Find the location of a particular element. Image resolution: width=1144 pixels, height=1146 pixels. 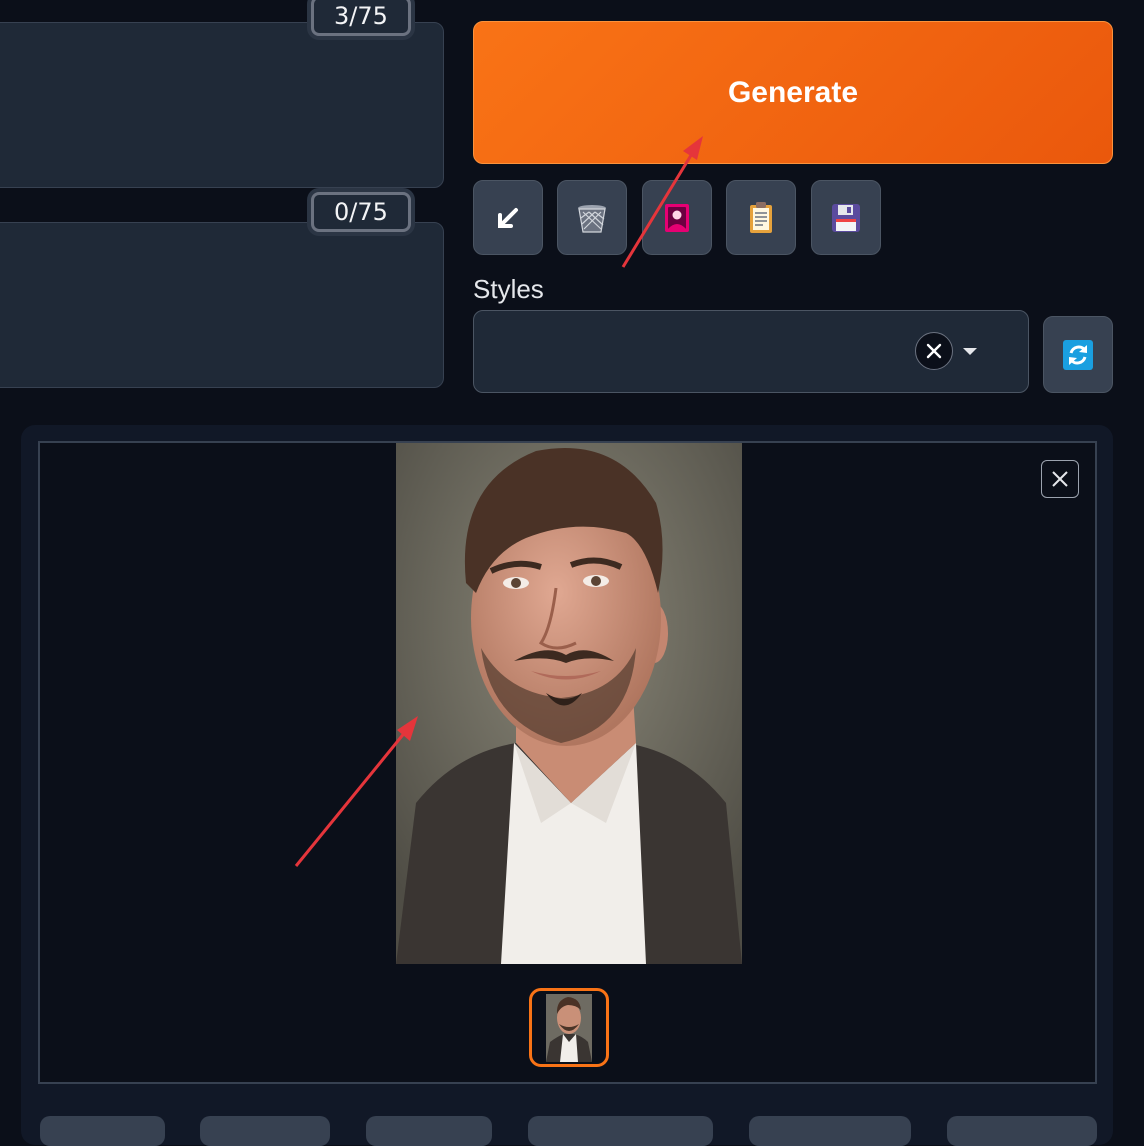

negative-prompt-token-counter: 0/75 is located at coordinates (361, 212).